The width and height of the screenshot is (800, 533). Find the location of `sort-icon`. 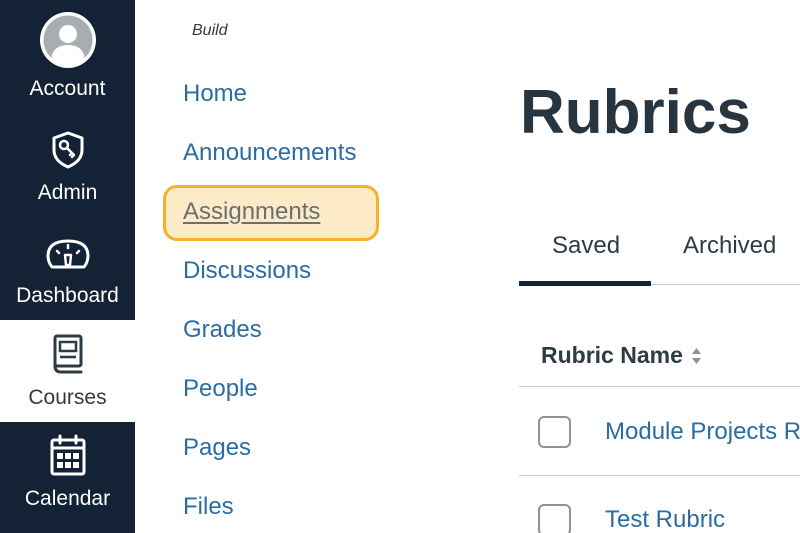

sort-icon is located at coordinates (696, 356).